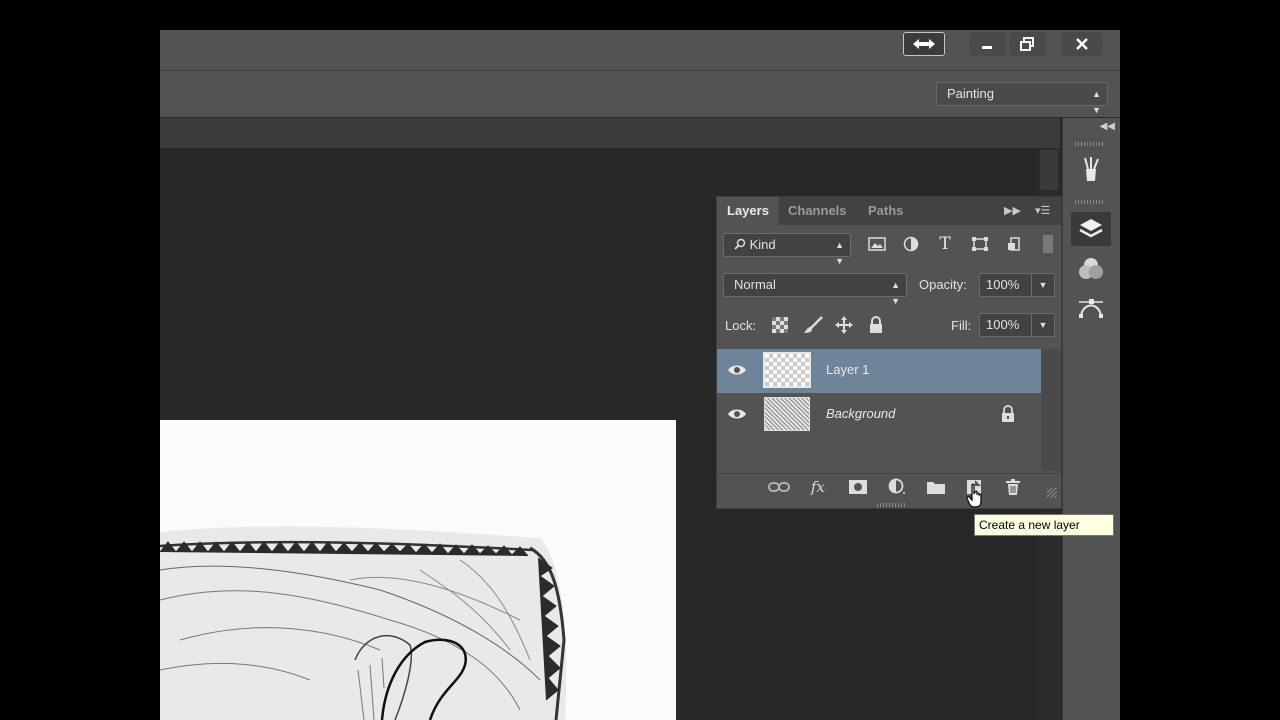 The width and height of the screenshot is (1280, 720). What do you see at coordinates (1091, 269) in the screenshot?
I see `adjustments-icon` at bounding box center [1091, 269].